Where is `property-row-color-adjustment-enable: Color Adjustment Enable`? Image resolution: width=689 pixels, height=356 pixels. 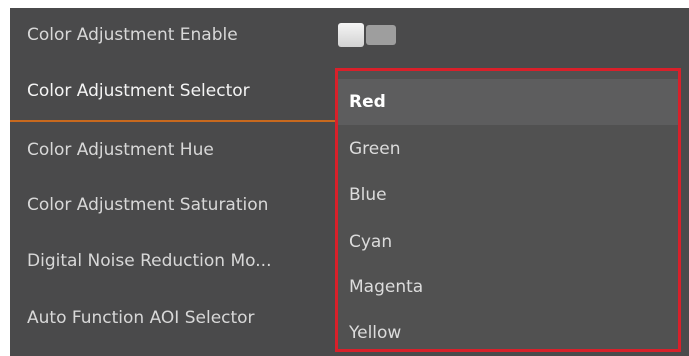
property-row-color-adjustment-enable: Color Adjustment Enable is located at coordinates (175, 35).